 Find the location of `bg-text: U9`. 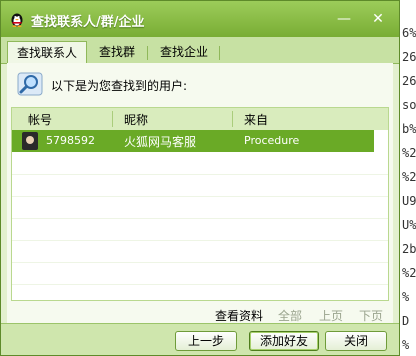

bg-text: U9 is located at coordinates (409, 201).